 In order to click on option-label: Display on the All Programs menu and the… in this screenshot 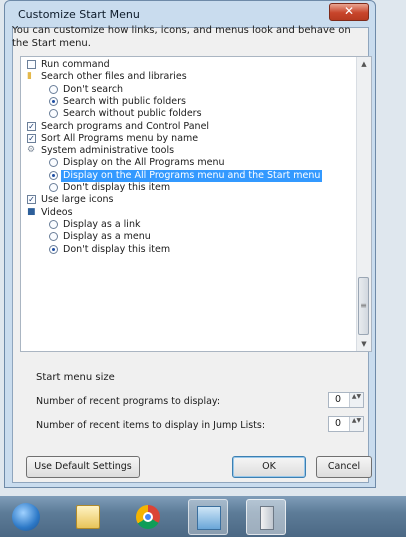, I will do `click(192, 175)`.